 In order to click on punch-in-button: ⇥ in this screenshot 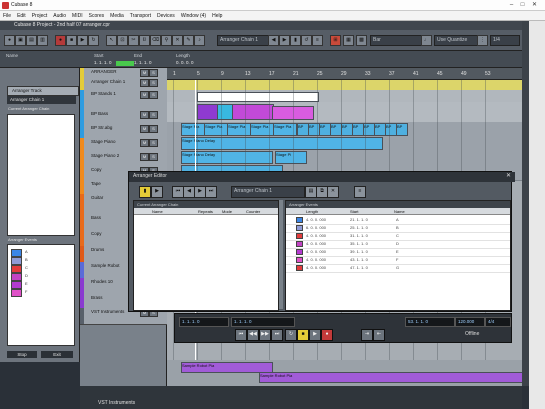, I will do `click(367, 335)`.